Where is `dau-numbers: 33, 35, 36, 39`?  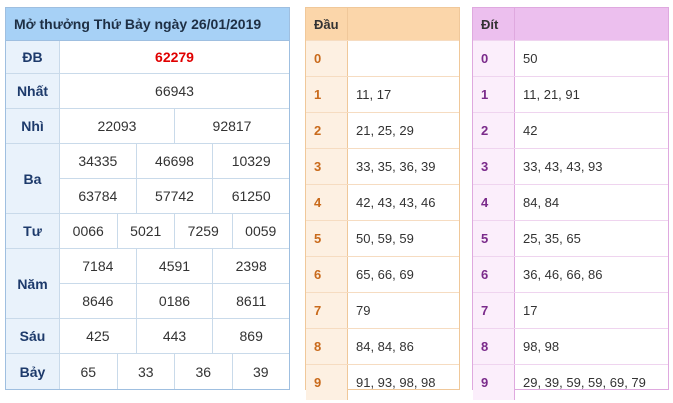
dau-numbers: 33, 35, 36, 39 is located at coordinates (396, 166).